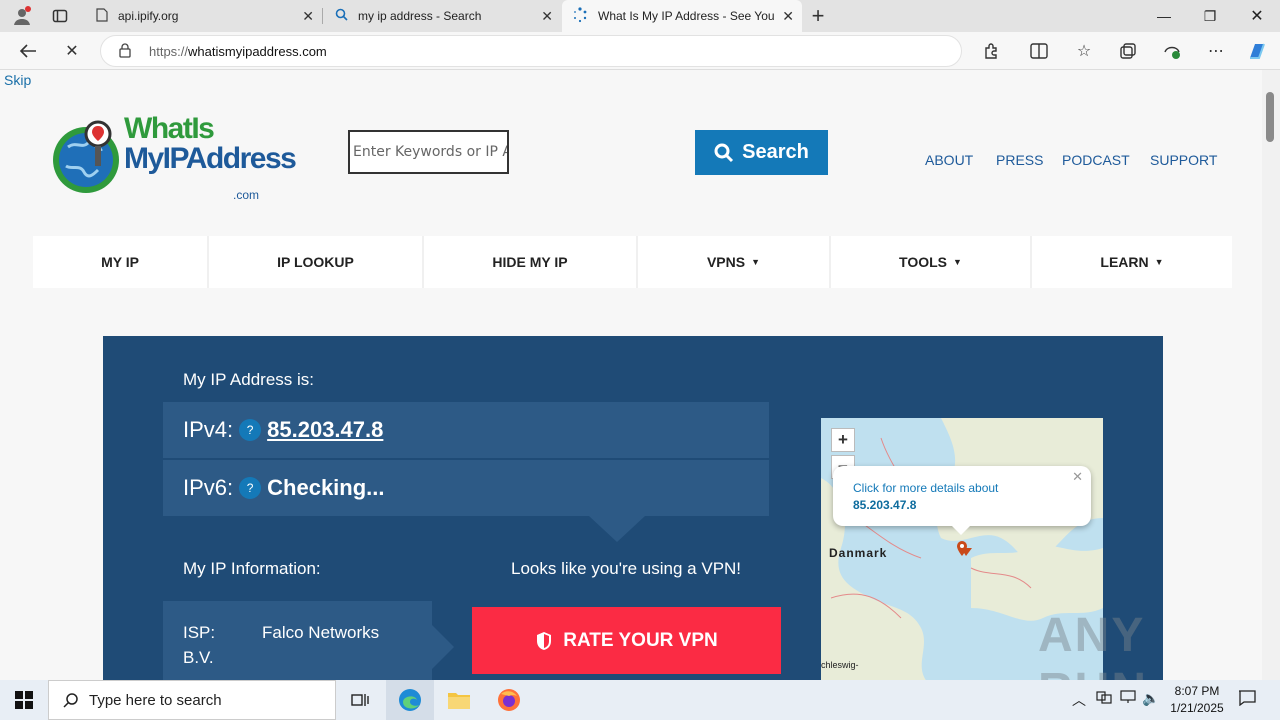 This screenshot has height=720, width=1280. I want to click on favorites-icon: ☆, so click(1084, 51).